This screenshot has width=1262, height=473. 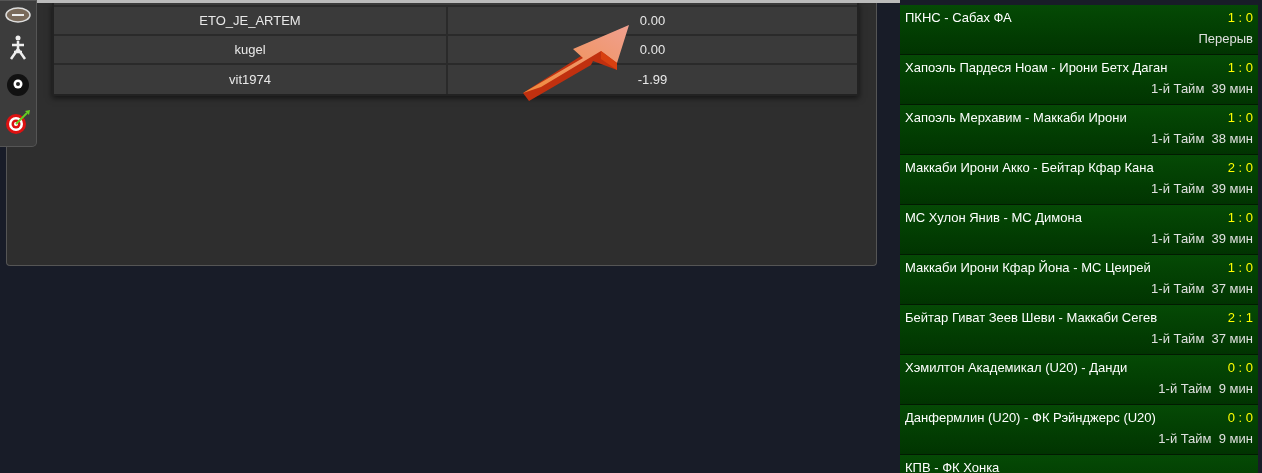 I want to click on dartboard-icon, so click(x=18, y=122).